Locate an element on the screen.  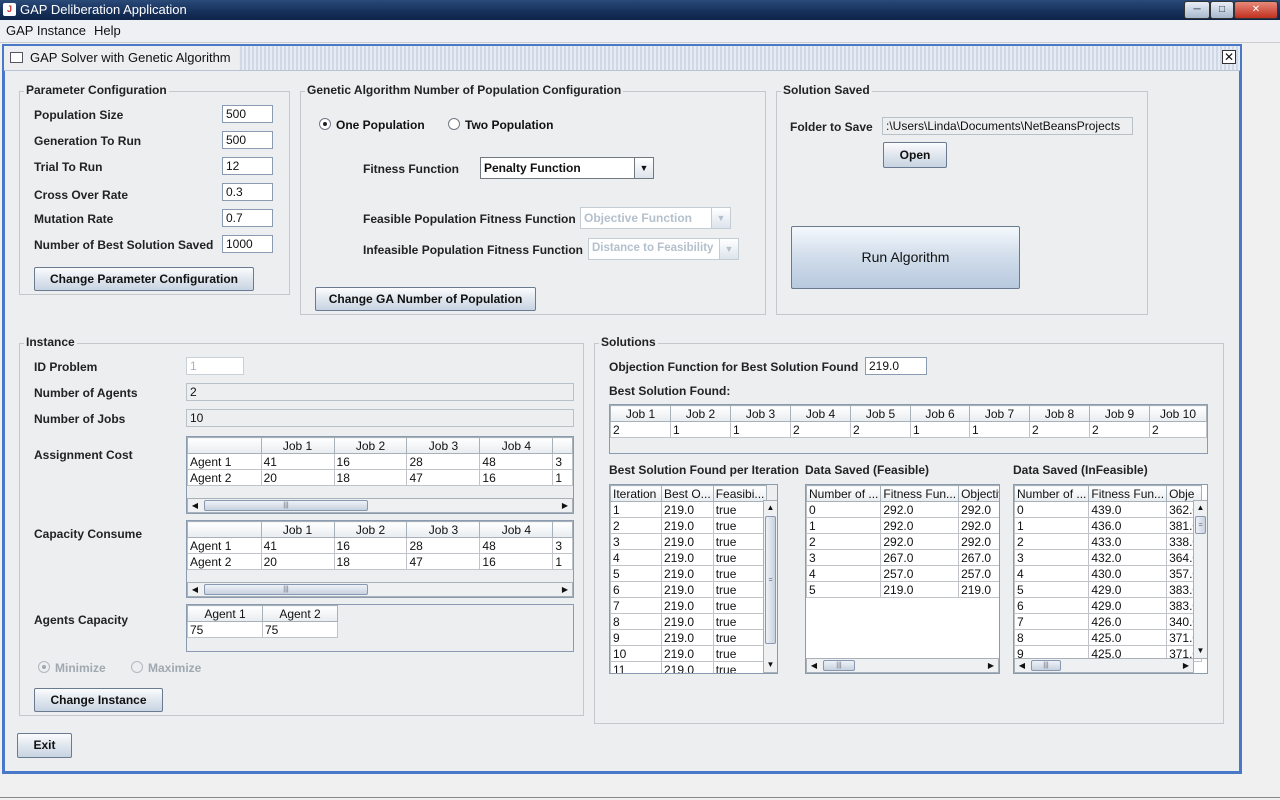
table-row: 1 219.0 true is located at coordinates (689, 509).